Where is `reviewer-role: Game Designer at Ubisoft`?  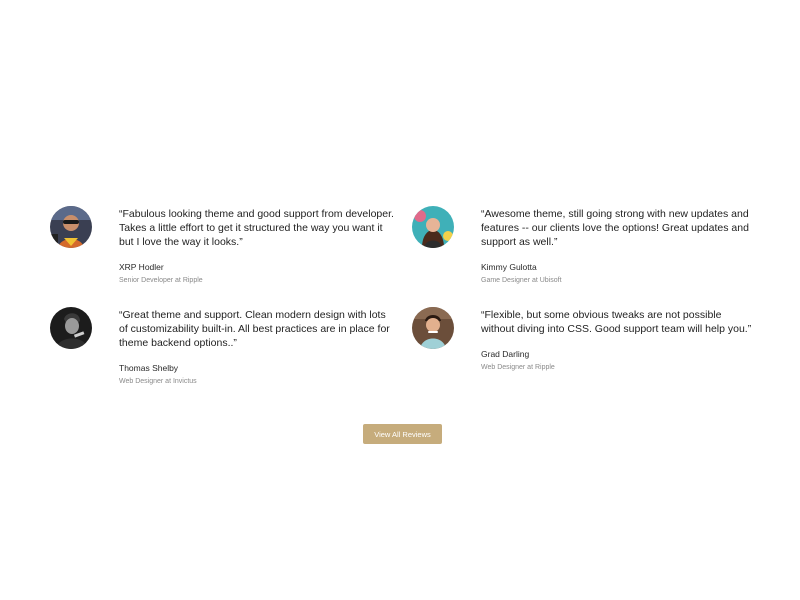 reviewer-role: Game Designer at Ubisoft is located at coordinates (521, 280).